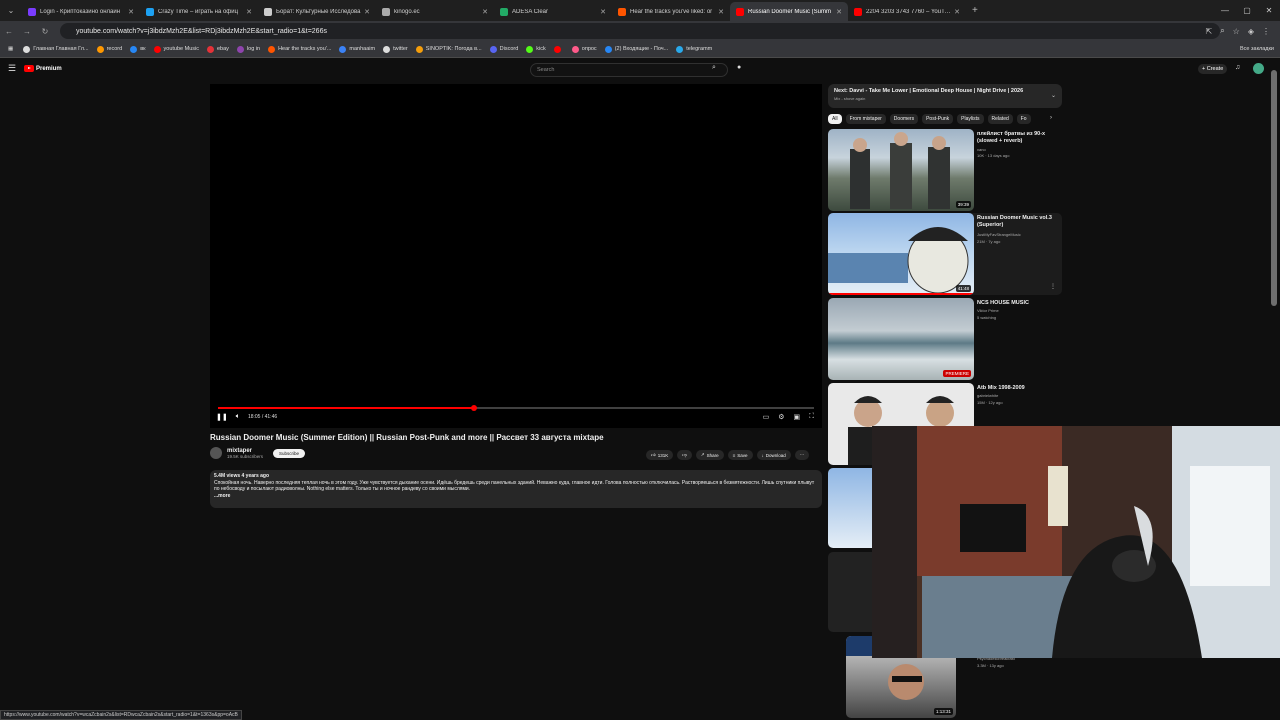 This screenshot has width=1280, height=720. Describe the element at coordinates (10, 49) in the screenshot. I see `apps-icon: ▦` at that location.